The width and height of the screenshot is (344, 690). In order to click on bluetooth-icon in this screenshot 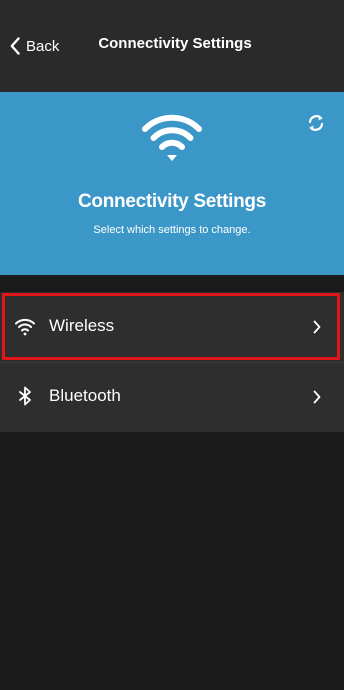, I will do `click(25, 396)`.